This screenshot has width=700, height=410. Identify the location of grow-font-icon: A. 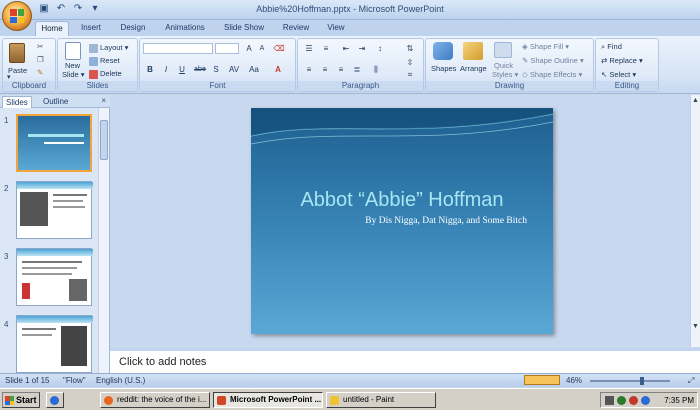
(249, 48).